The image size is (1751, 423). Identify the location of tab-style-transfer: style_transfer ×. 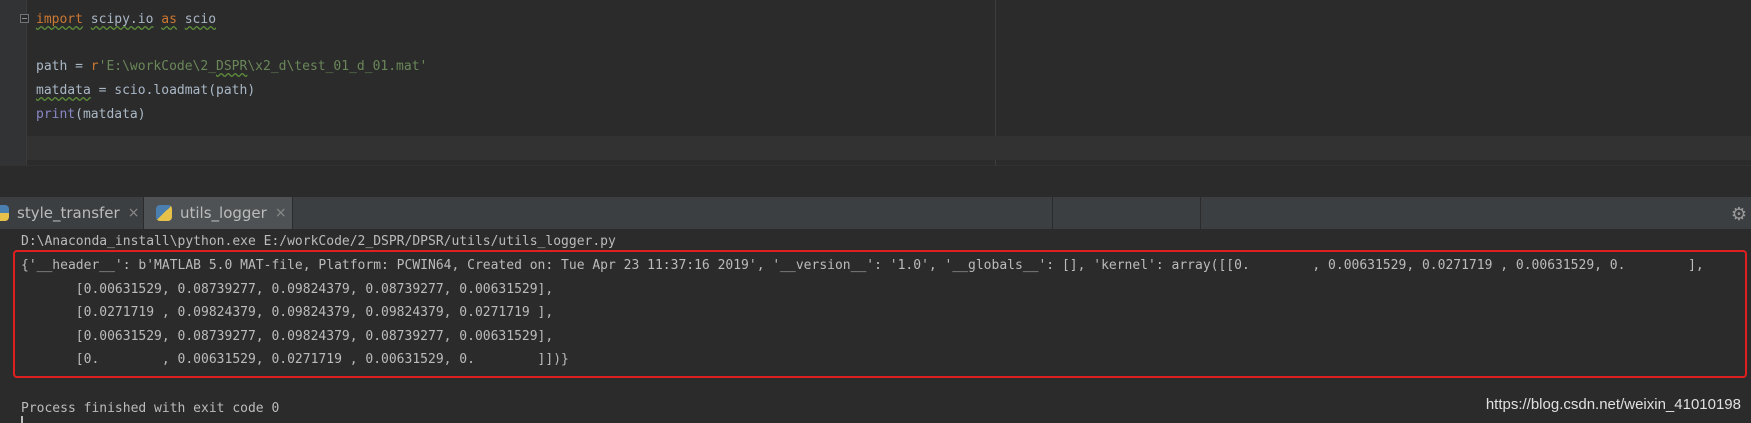
(70, 213).